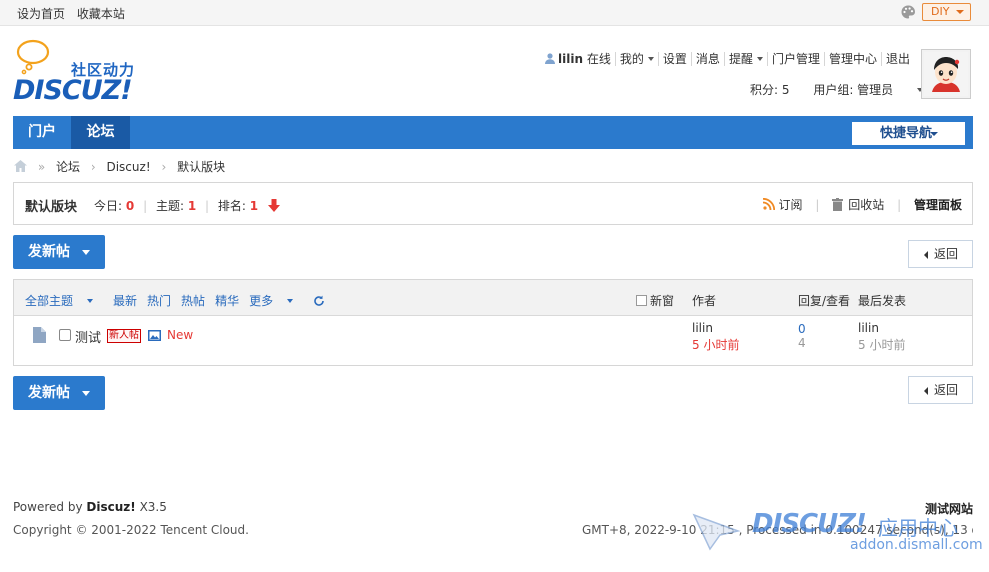  Describe the element at coordinates (276, 301) in the screenshot. I see `filter-more: 更多` at that location.